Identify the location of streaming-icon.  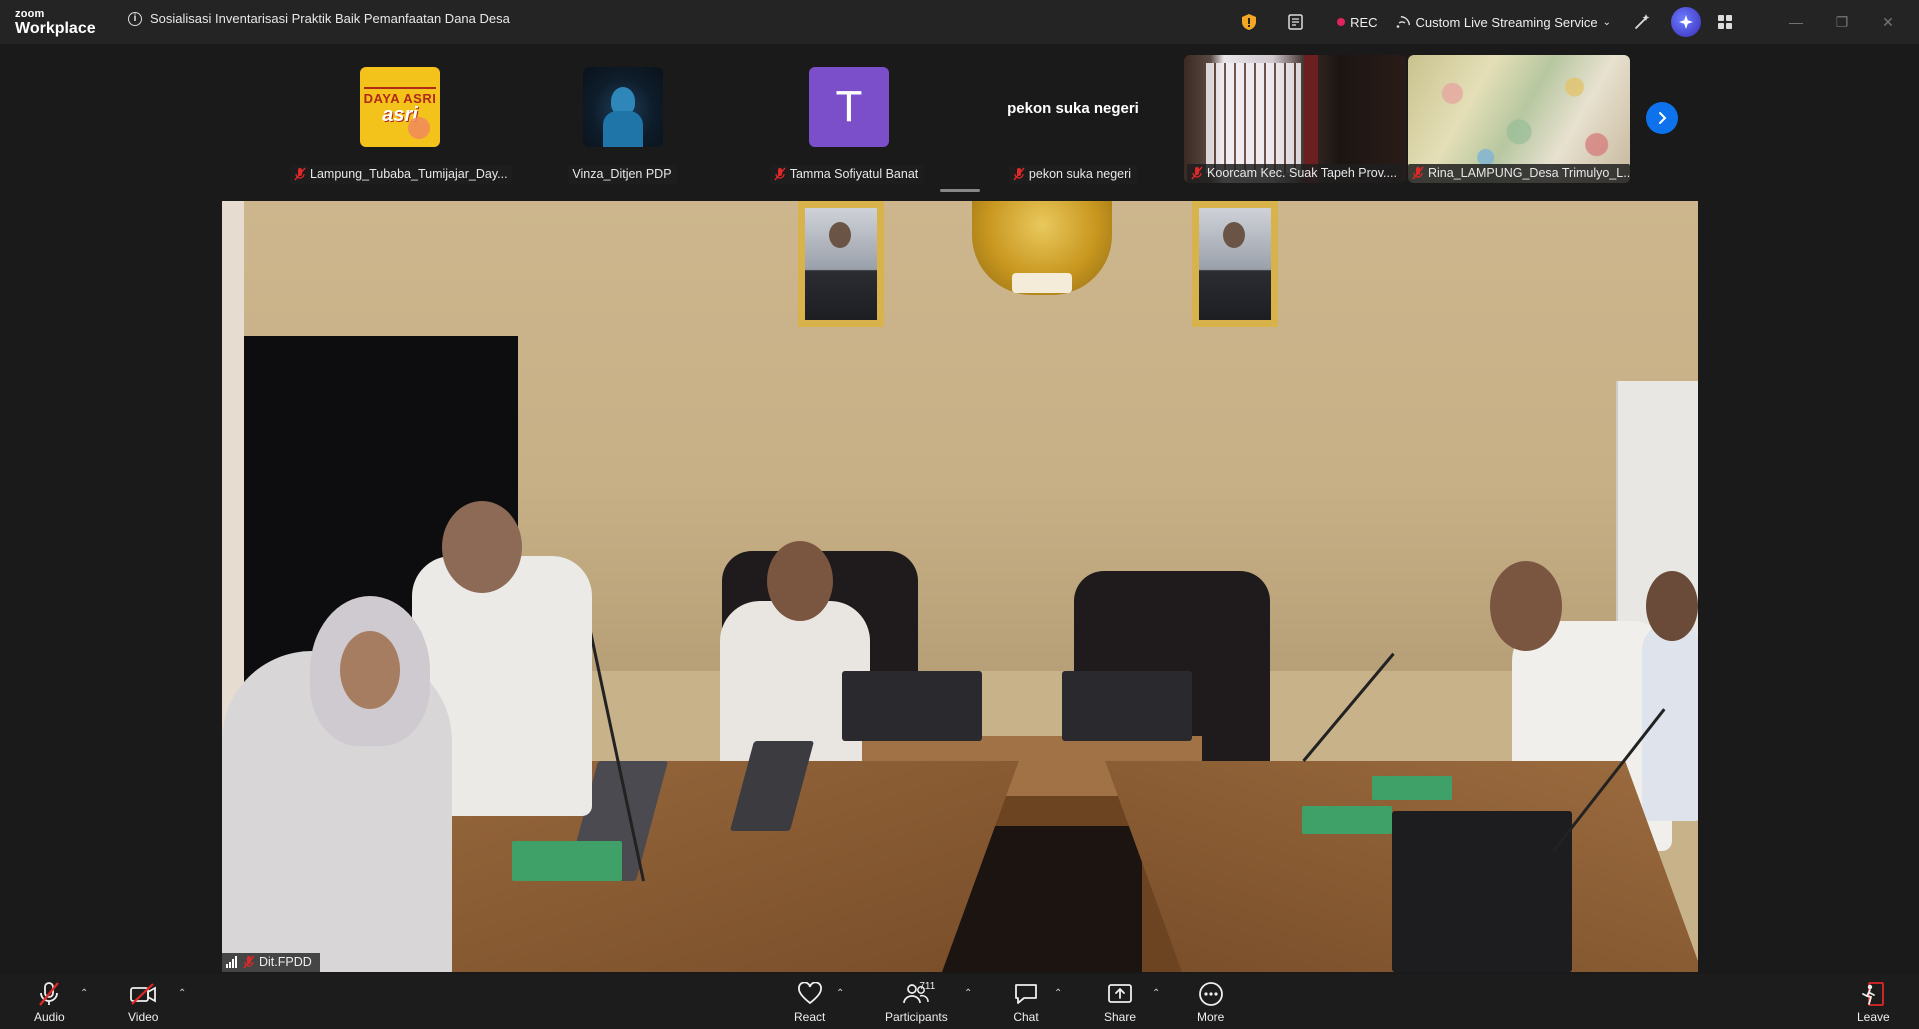
(1403, 22).